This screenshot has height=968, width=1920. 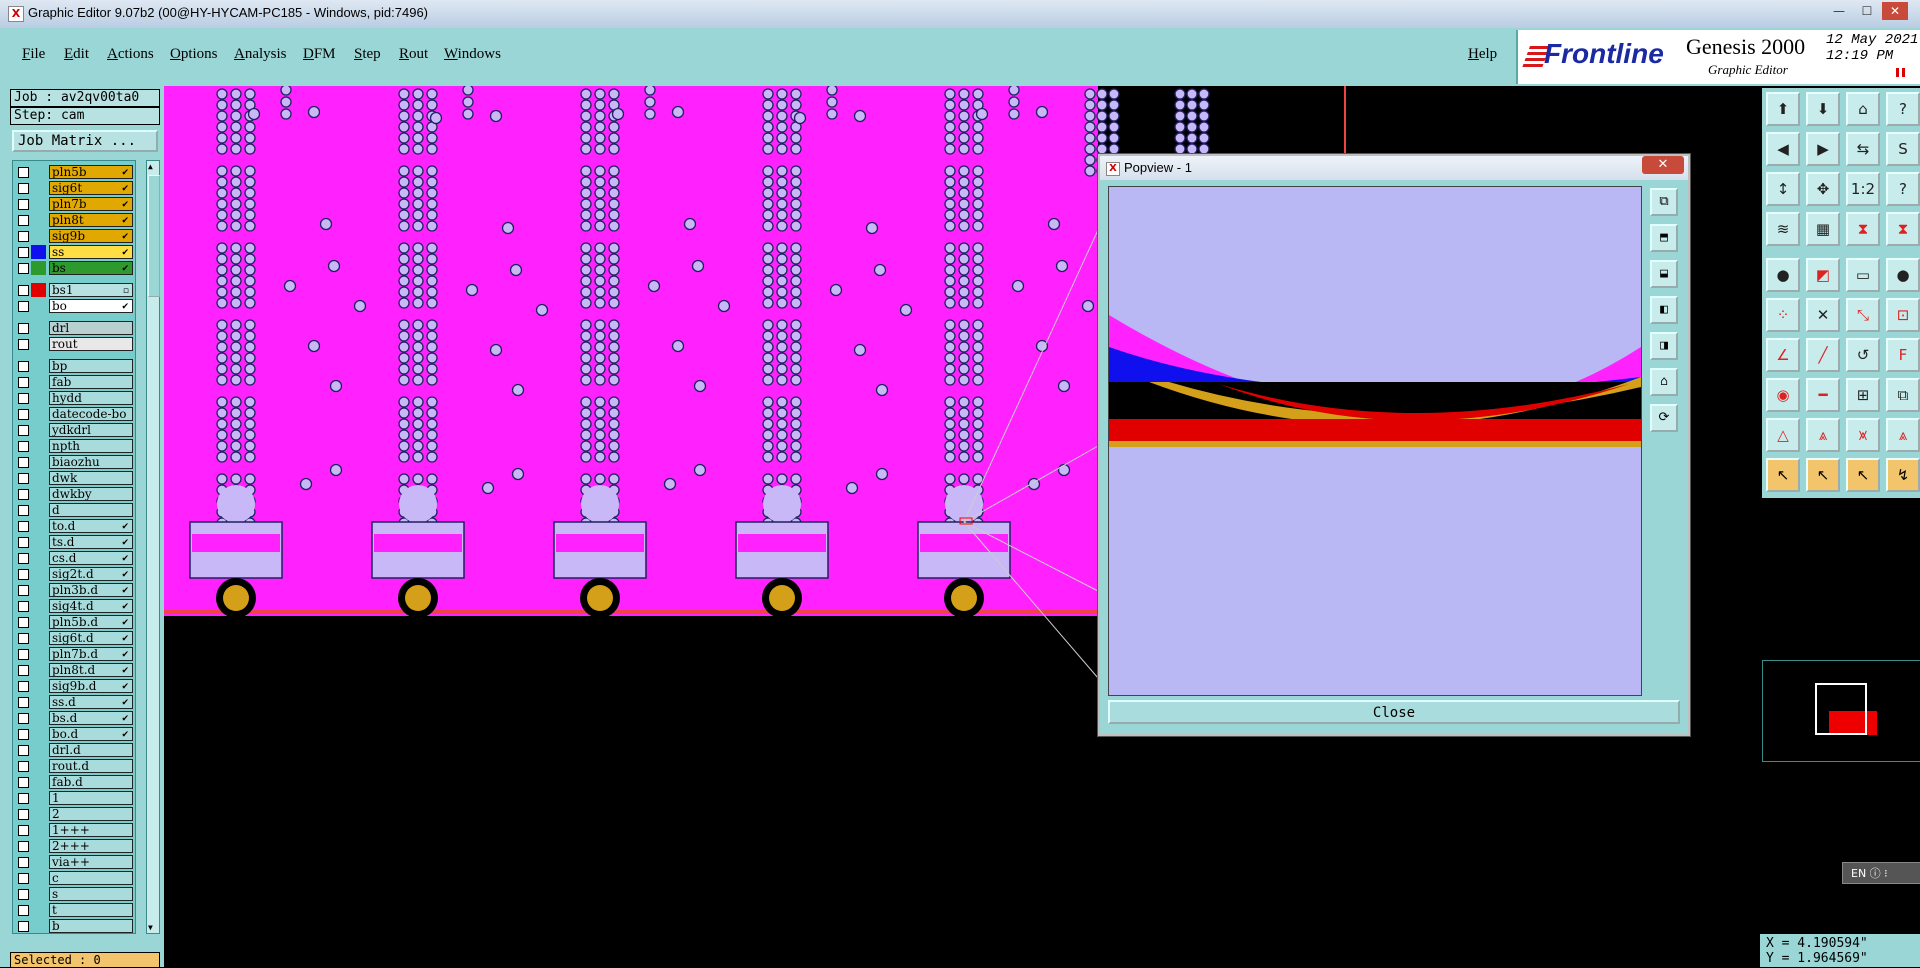 I want to click on layer-name: to.d ✔, so click(x=91, y=526).